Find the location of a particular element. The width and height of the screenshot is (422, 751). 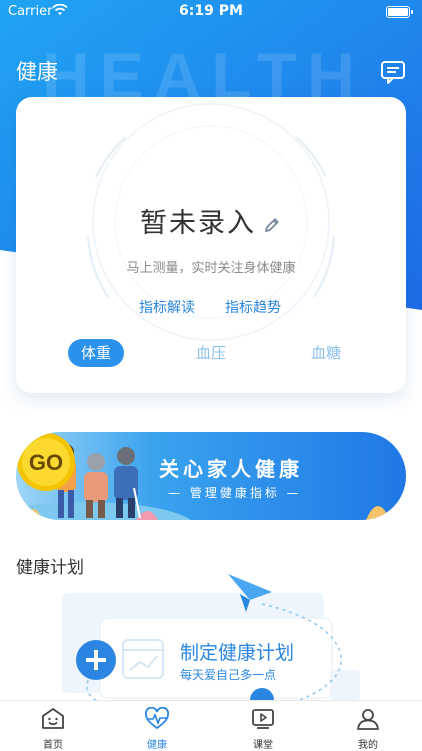

measurement-status: 暂未录入 is located at coordinates (211, 220).